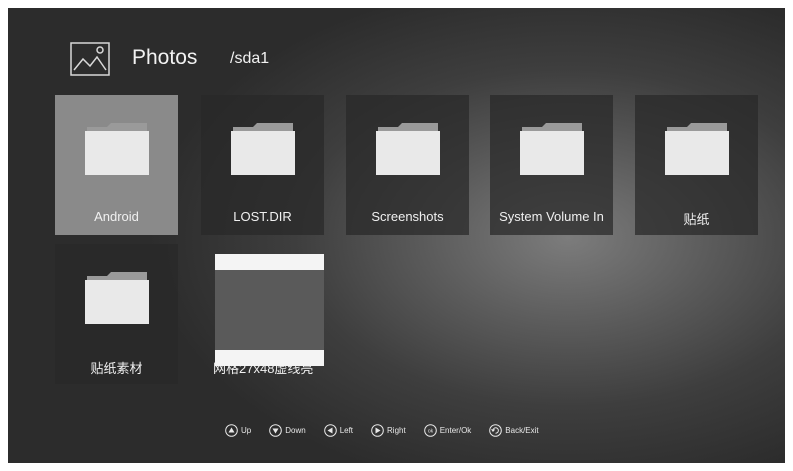 This screenshot has height=471, width=793. What do you see at coordinates (455, 430) in the screenshot?
I see `hint-label: Enter/Ok` at bounding box center [455, 430].